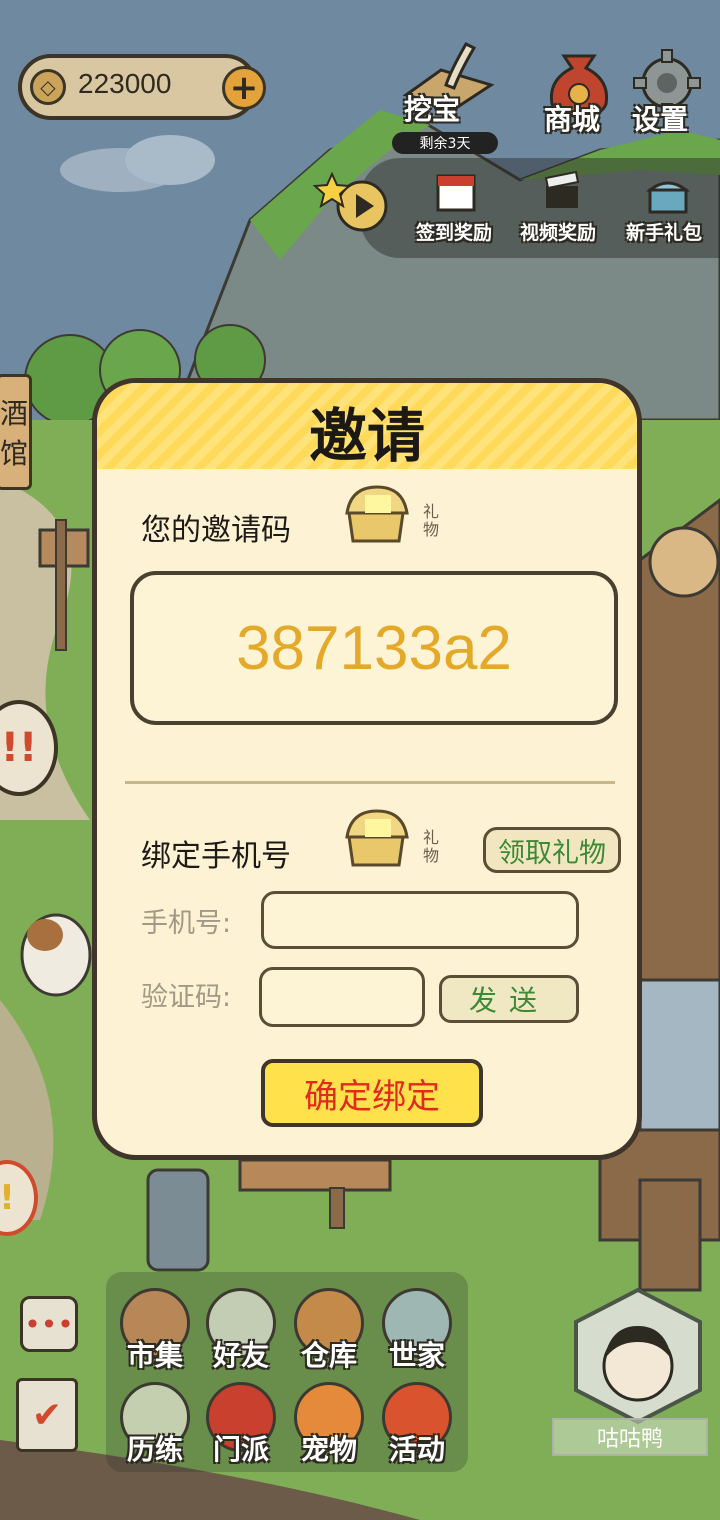  I want to click on clapperboard-icon, so click(562, 189).